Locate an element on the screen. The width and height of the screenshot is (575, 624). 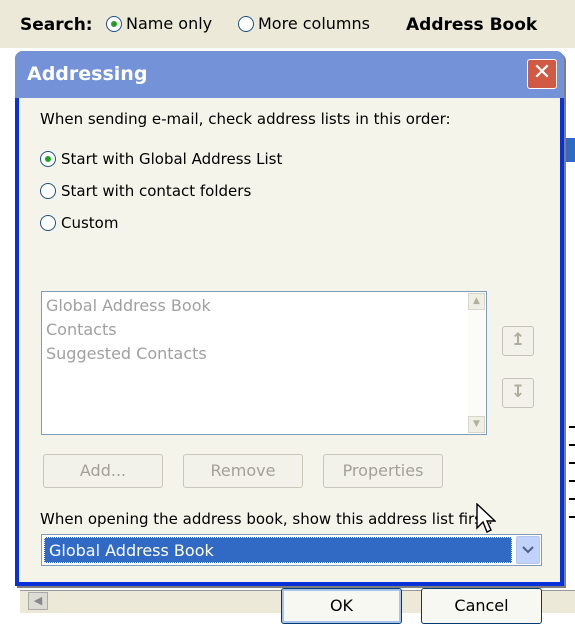
dropdown-button is located at coordinates (528, 550).